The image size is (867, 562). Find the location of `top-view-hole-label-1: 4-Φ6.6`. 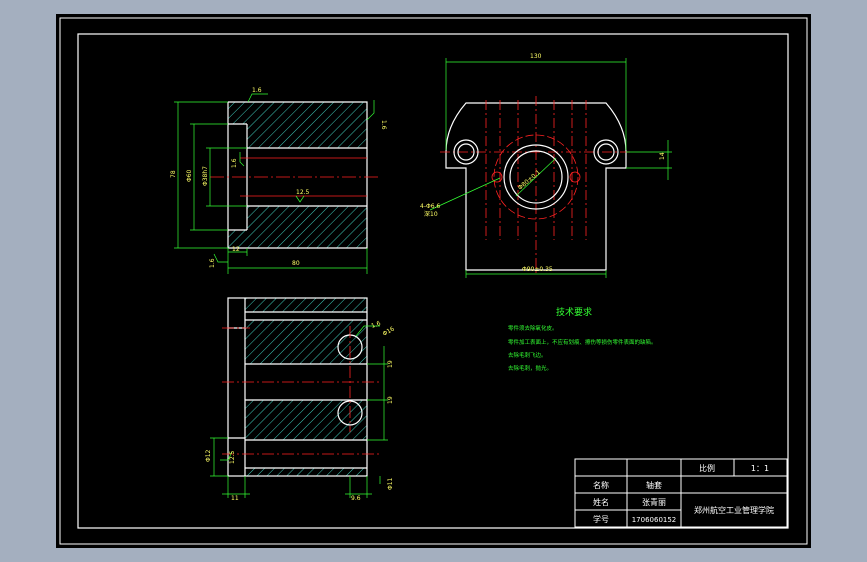

top-view-hole-label-1: 4-Φ6.6 is located at coordinates (430, 206).